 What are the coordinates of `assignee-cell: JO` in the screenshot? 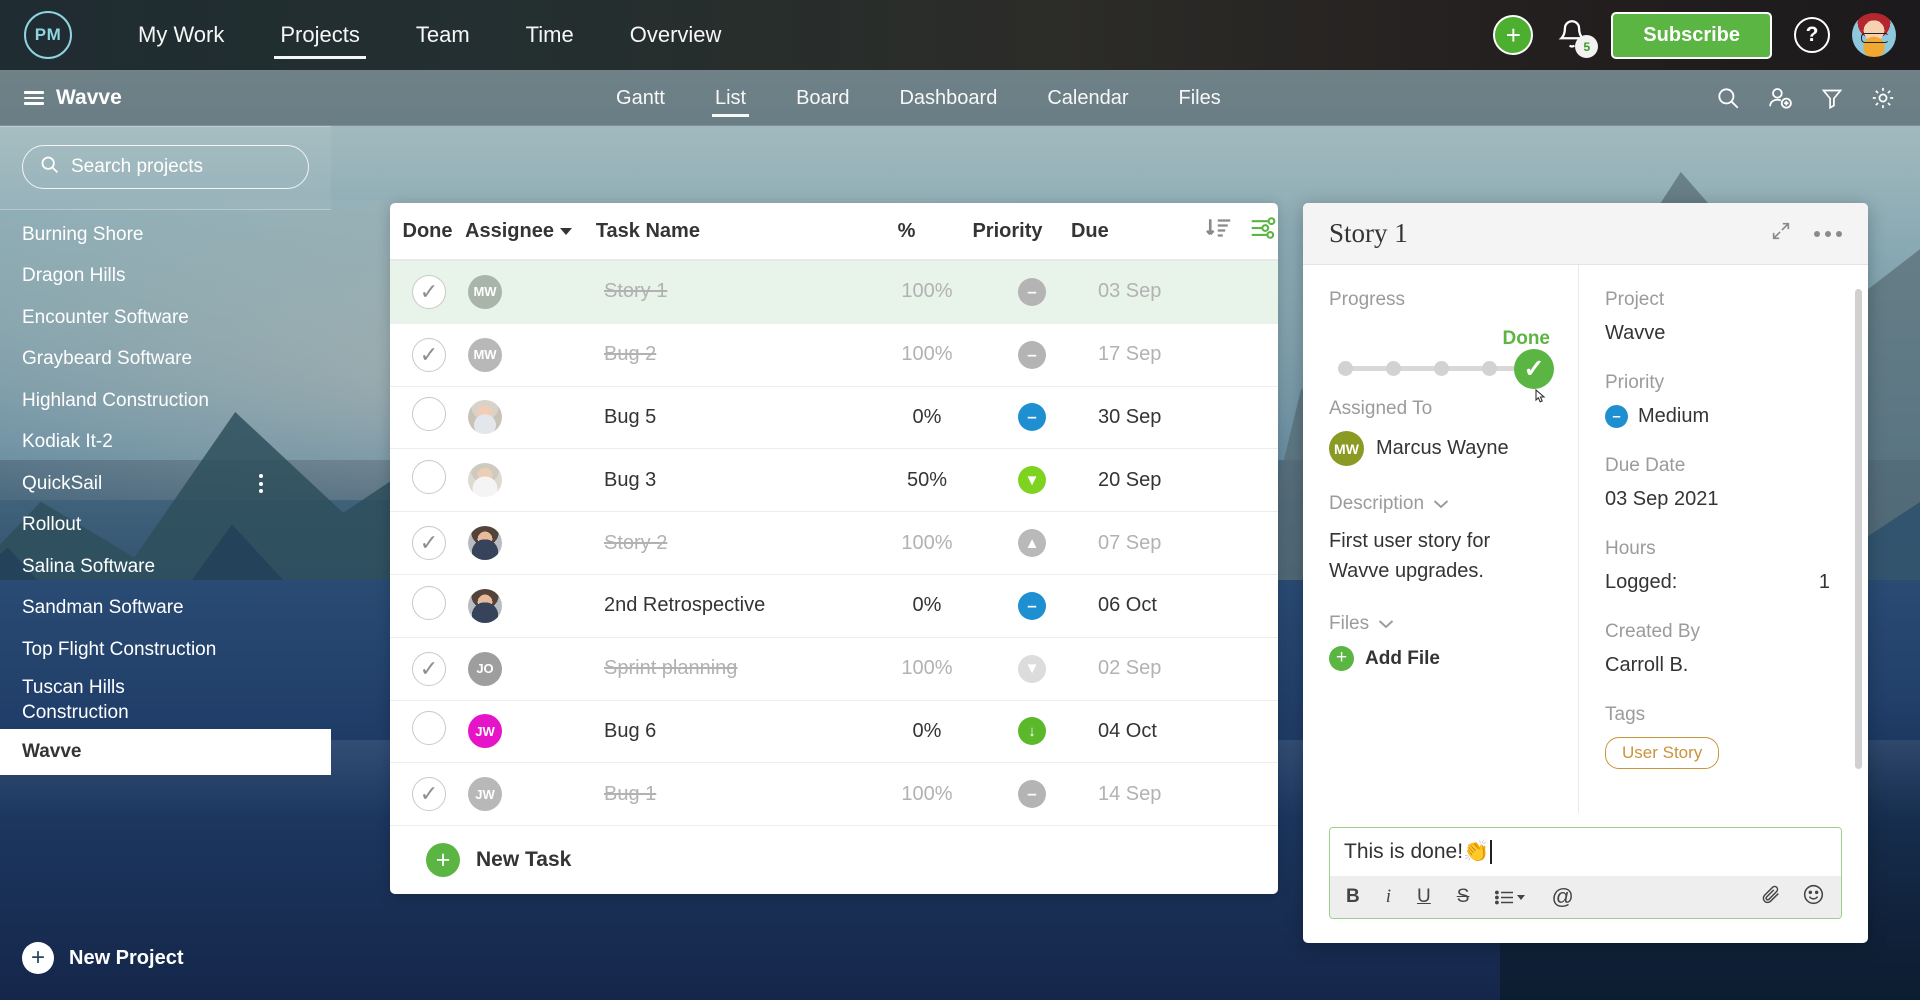 It's located at (536, 668).